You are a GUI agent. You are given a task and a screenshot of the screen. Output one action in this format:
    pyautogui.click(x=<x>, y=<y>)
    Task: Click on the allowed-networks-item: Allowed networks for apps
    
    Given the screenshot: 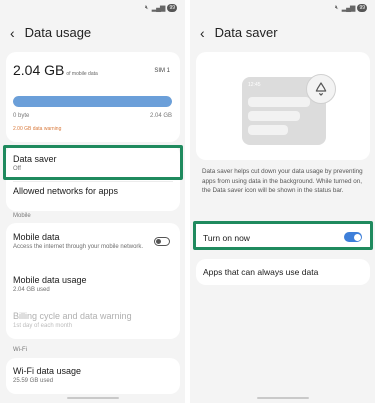 What is the action you would take?
    pyautogui.click(x=93, y=191)
    